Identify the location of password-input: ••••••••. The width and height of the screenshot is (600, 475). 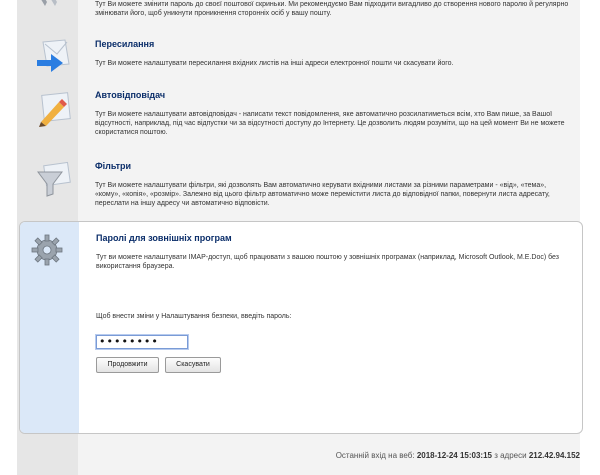
(142, 342).